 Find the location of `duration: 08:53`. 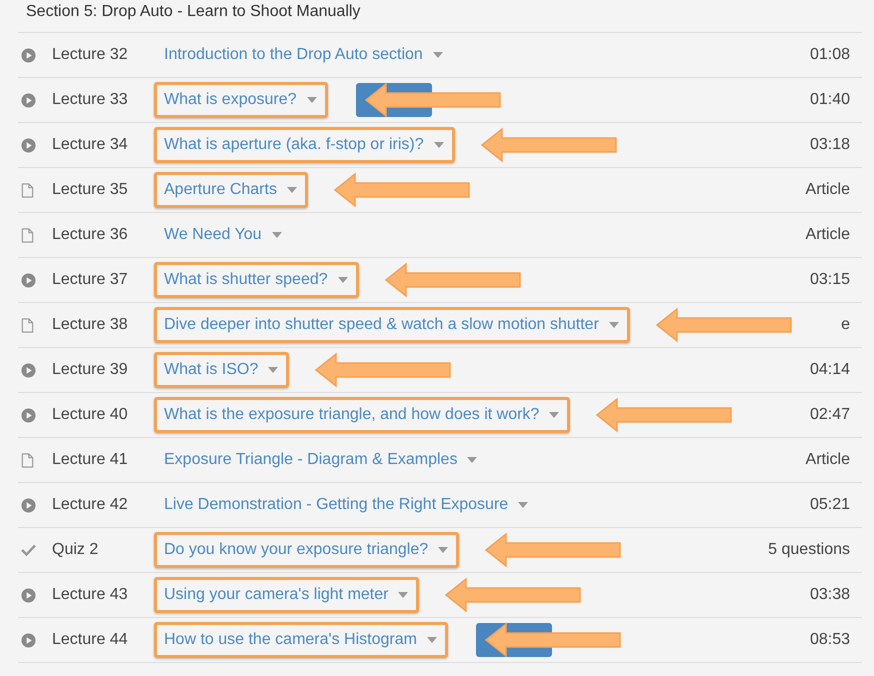

duration: 08:53 is located at coordinates (830, 640).